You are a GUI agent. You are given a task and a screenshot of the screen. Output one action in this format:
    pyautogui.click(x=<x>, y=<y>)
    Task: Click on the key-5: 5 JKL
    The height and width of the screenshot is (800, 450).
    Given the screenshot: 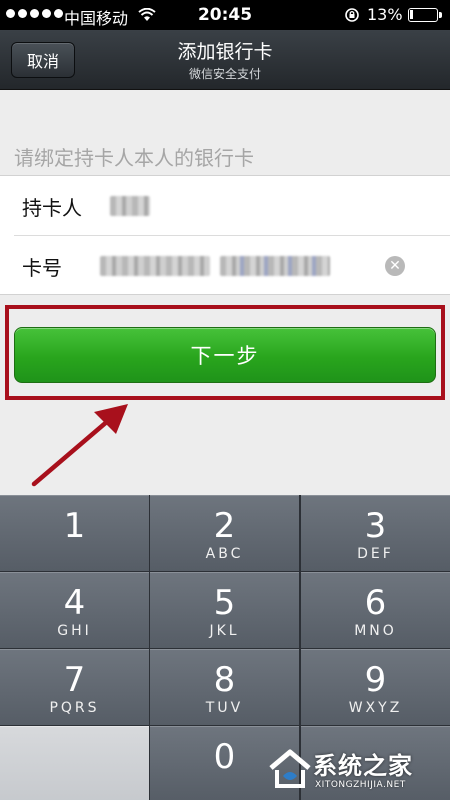 What is the action you would take?
    pyautogui.click(x=224, y=610)
    